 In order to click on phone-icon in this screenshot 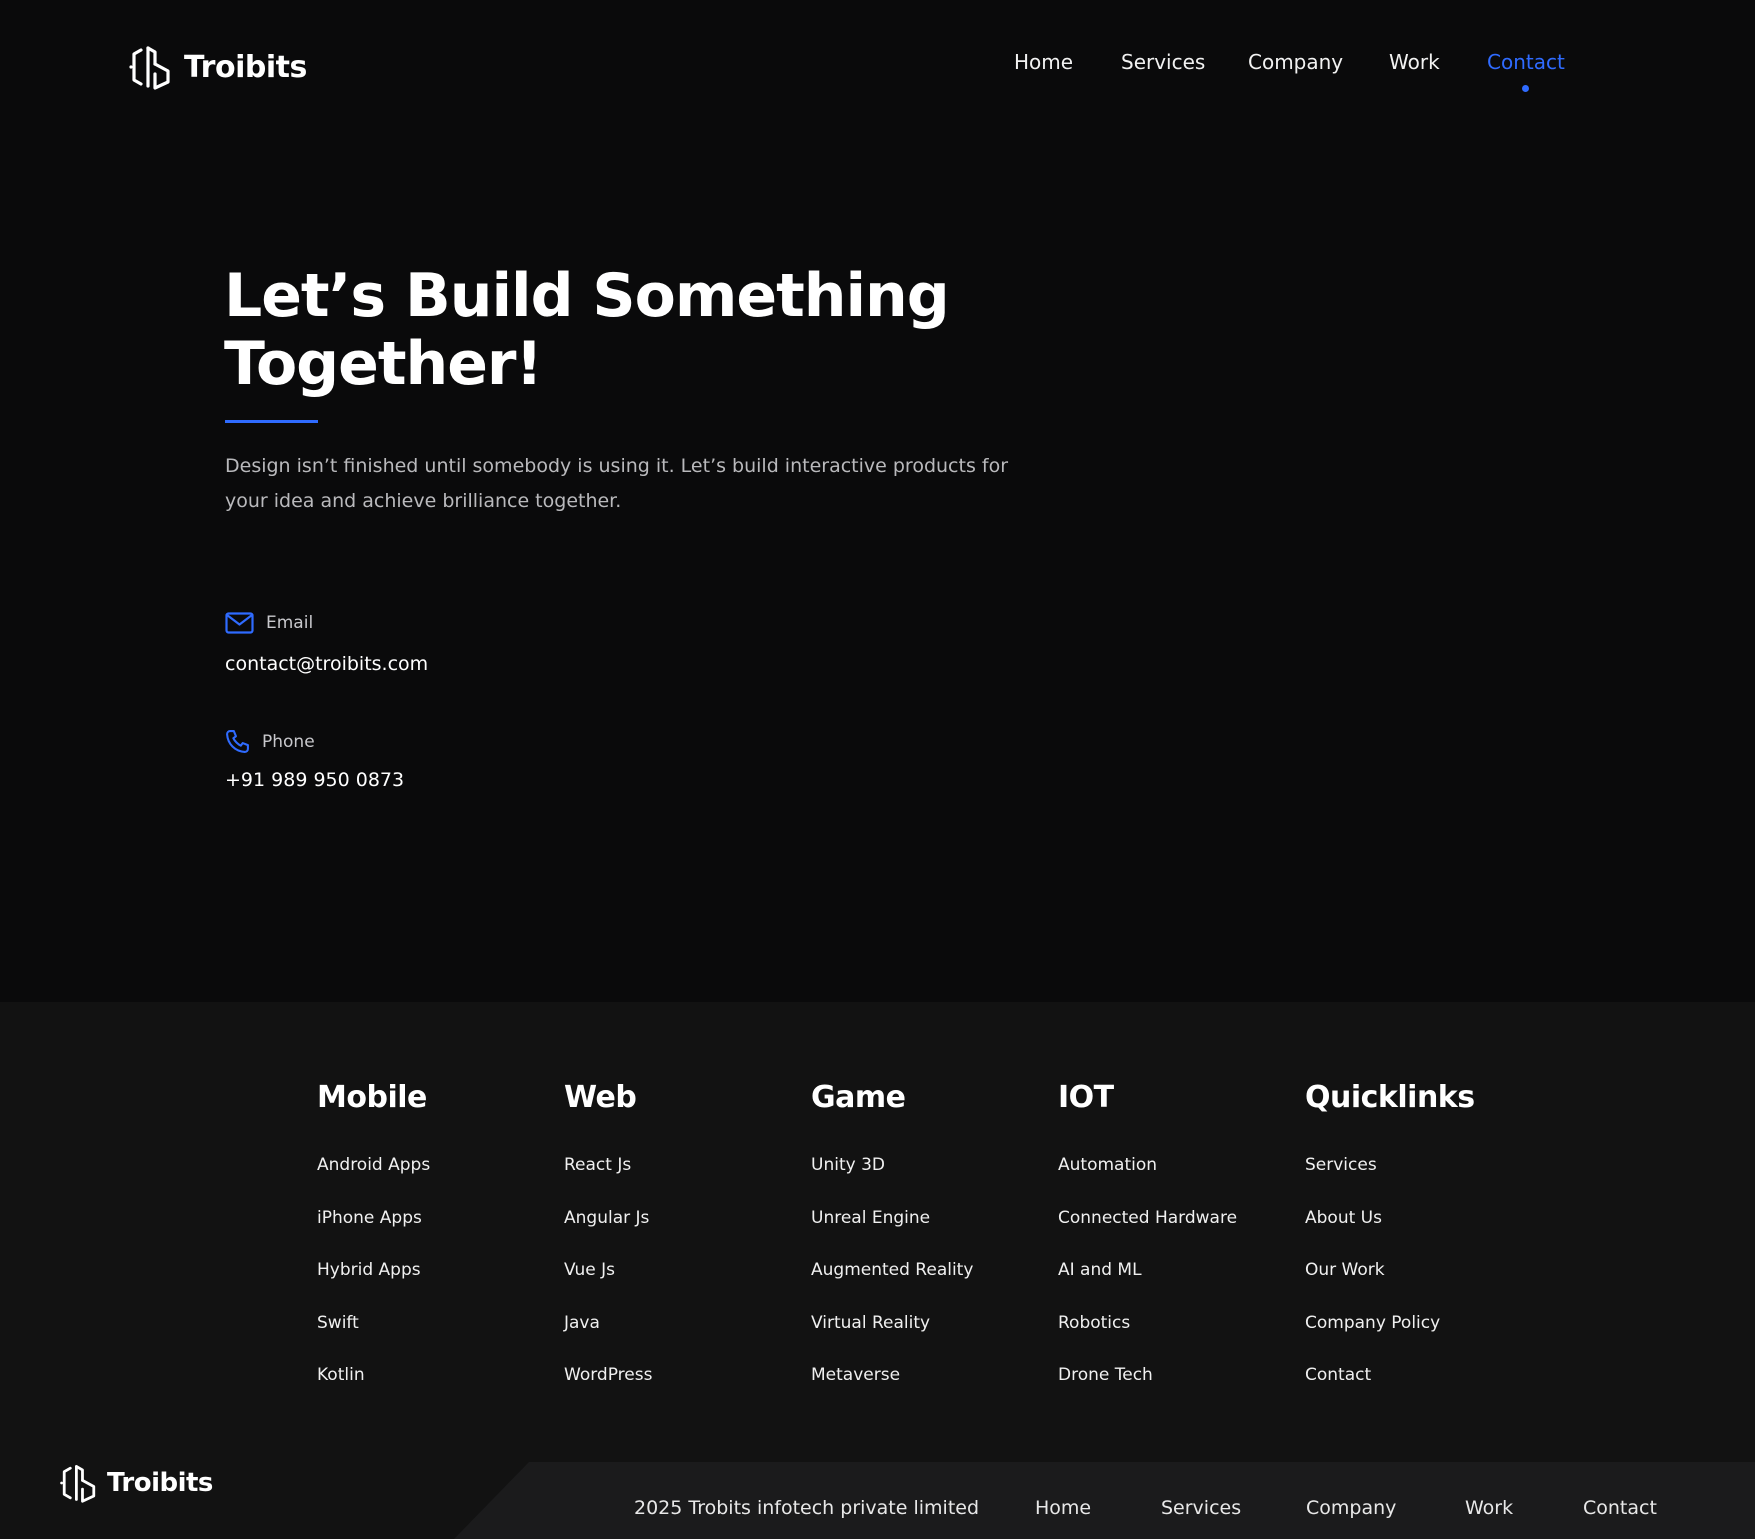, I will do `click(237, 741)`.